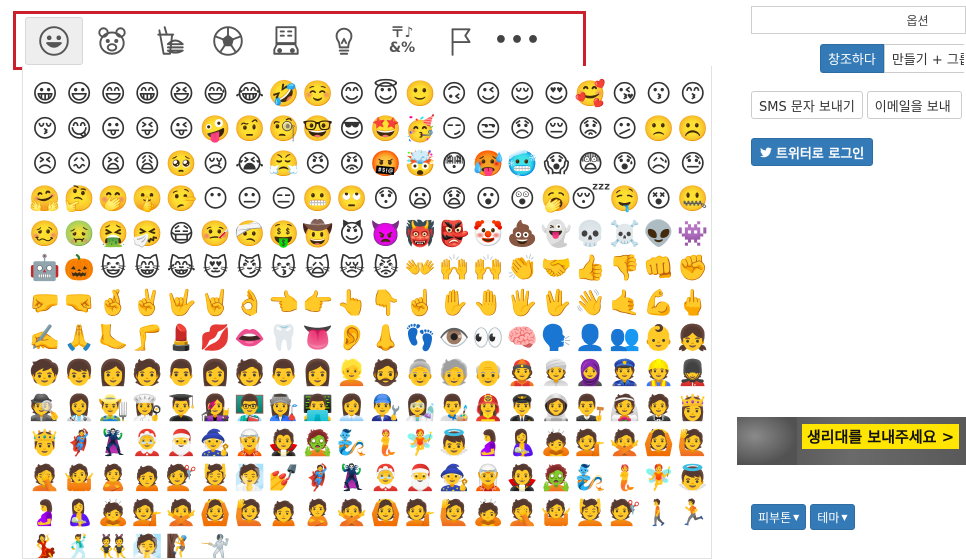 The height and width of the screenshot is (559, 966). I want to click on emoji-cell: 🧑, so click(250, 372).